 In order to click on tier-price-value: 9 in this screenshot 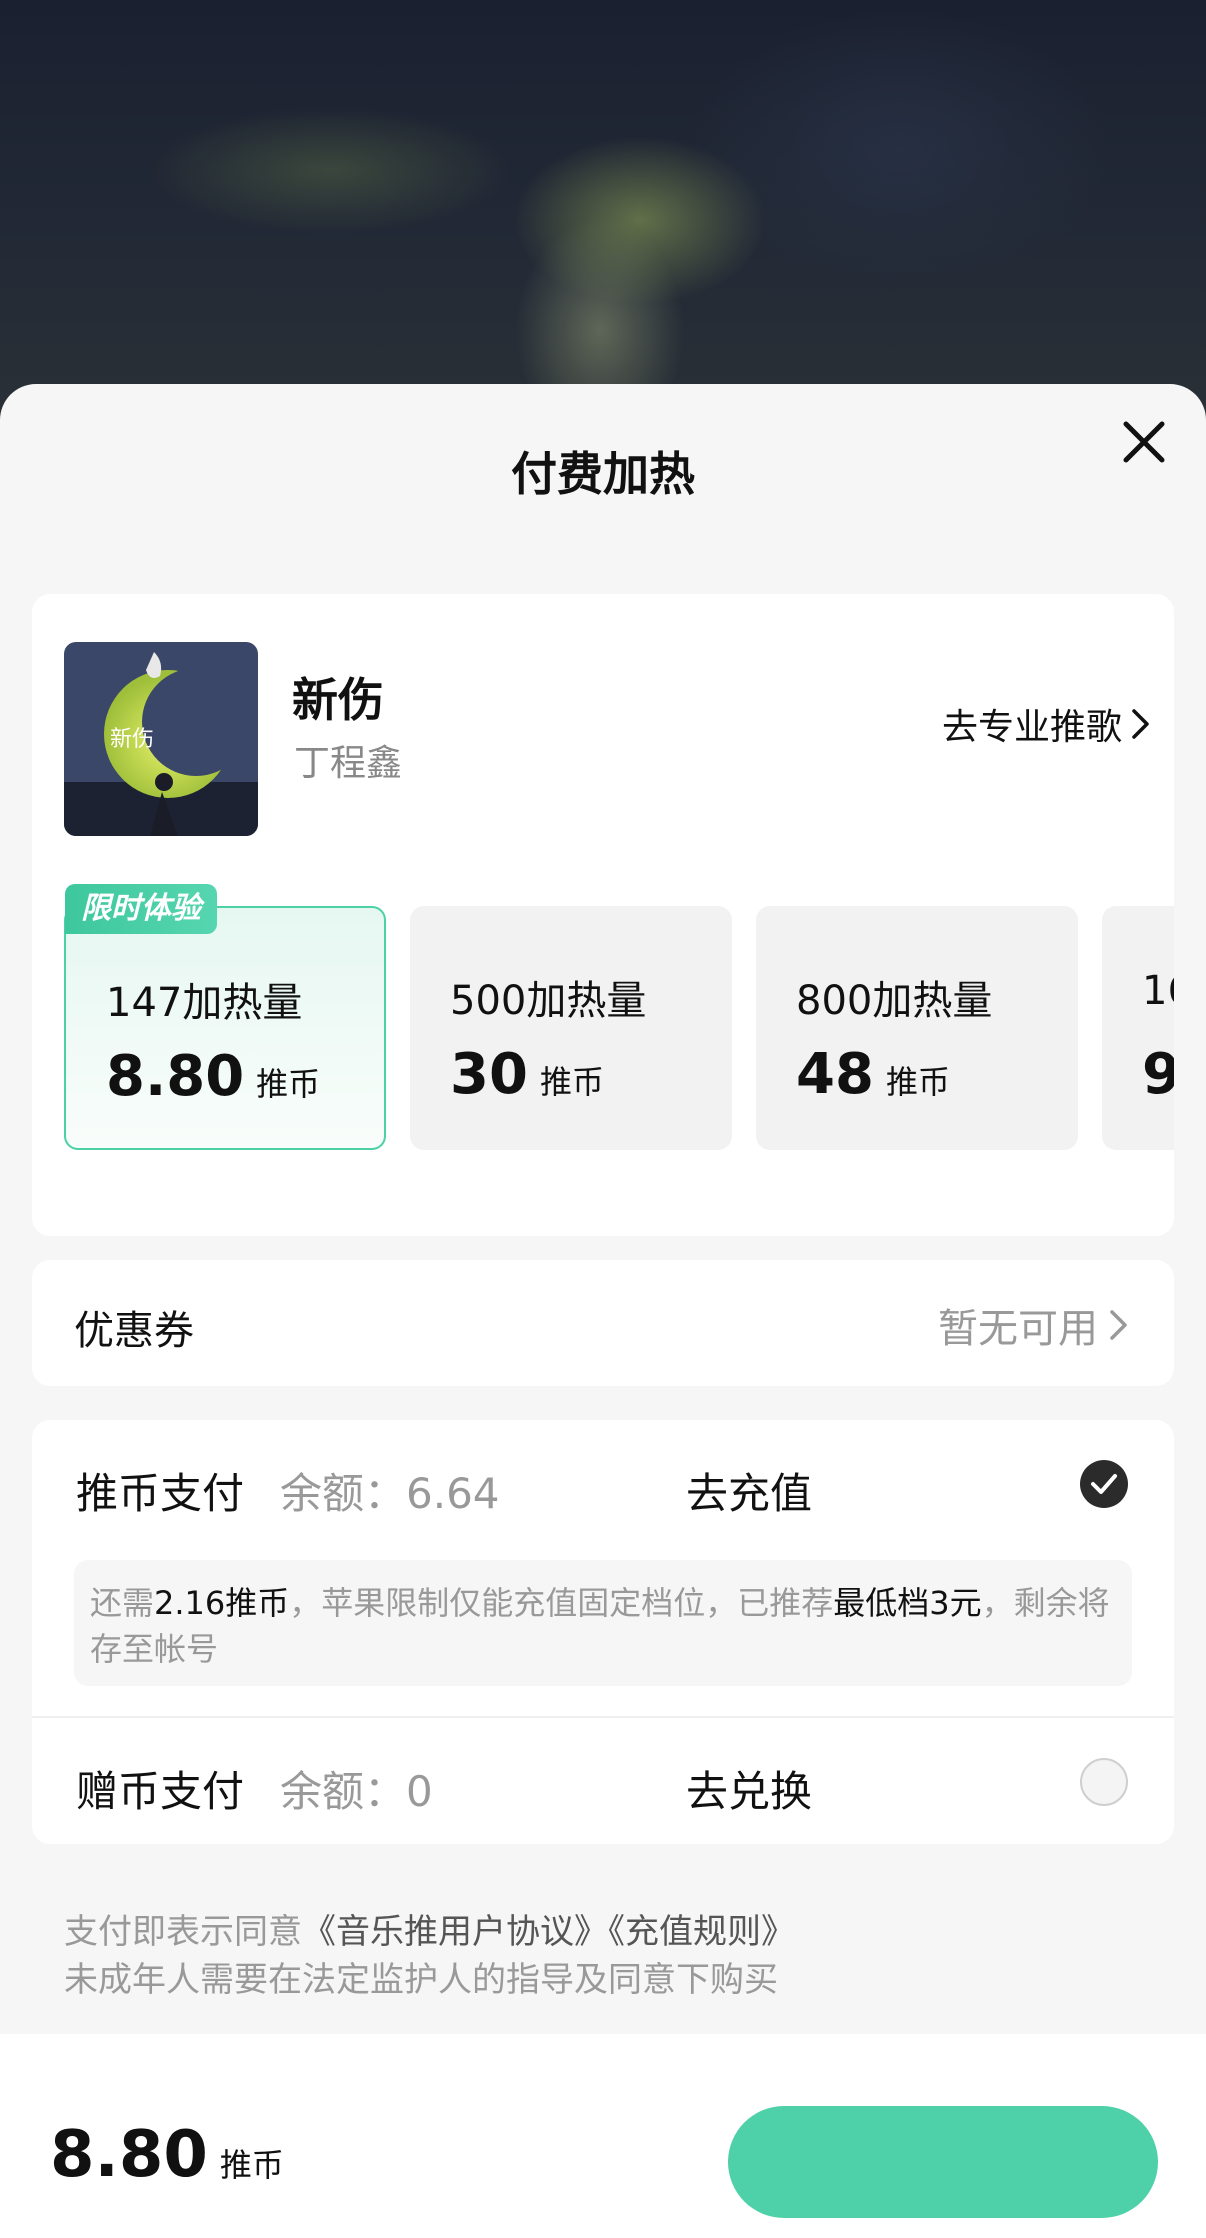, I will do `click(1158, 1074)`.